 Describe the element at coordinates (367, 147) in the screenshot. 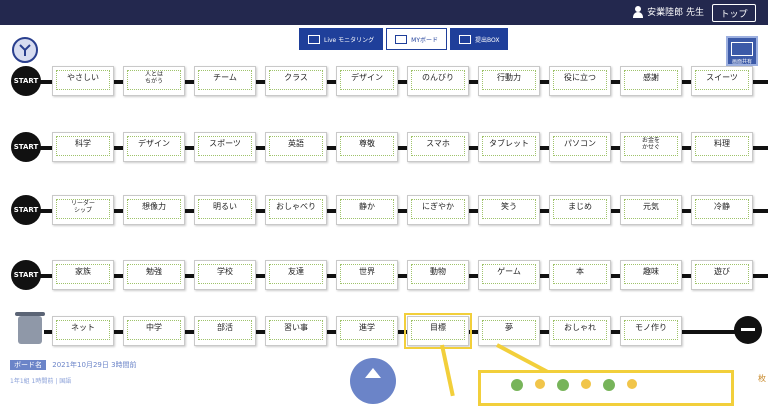

I see `word-card: 尊敬` at that location.